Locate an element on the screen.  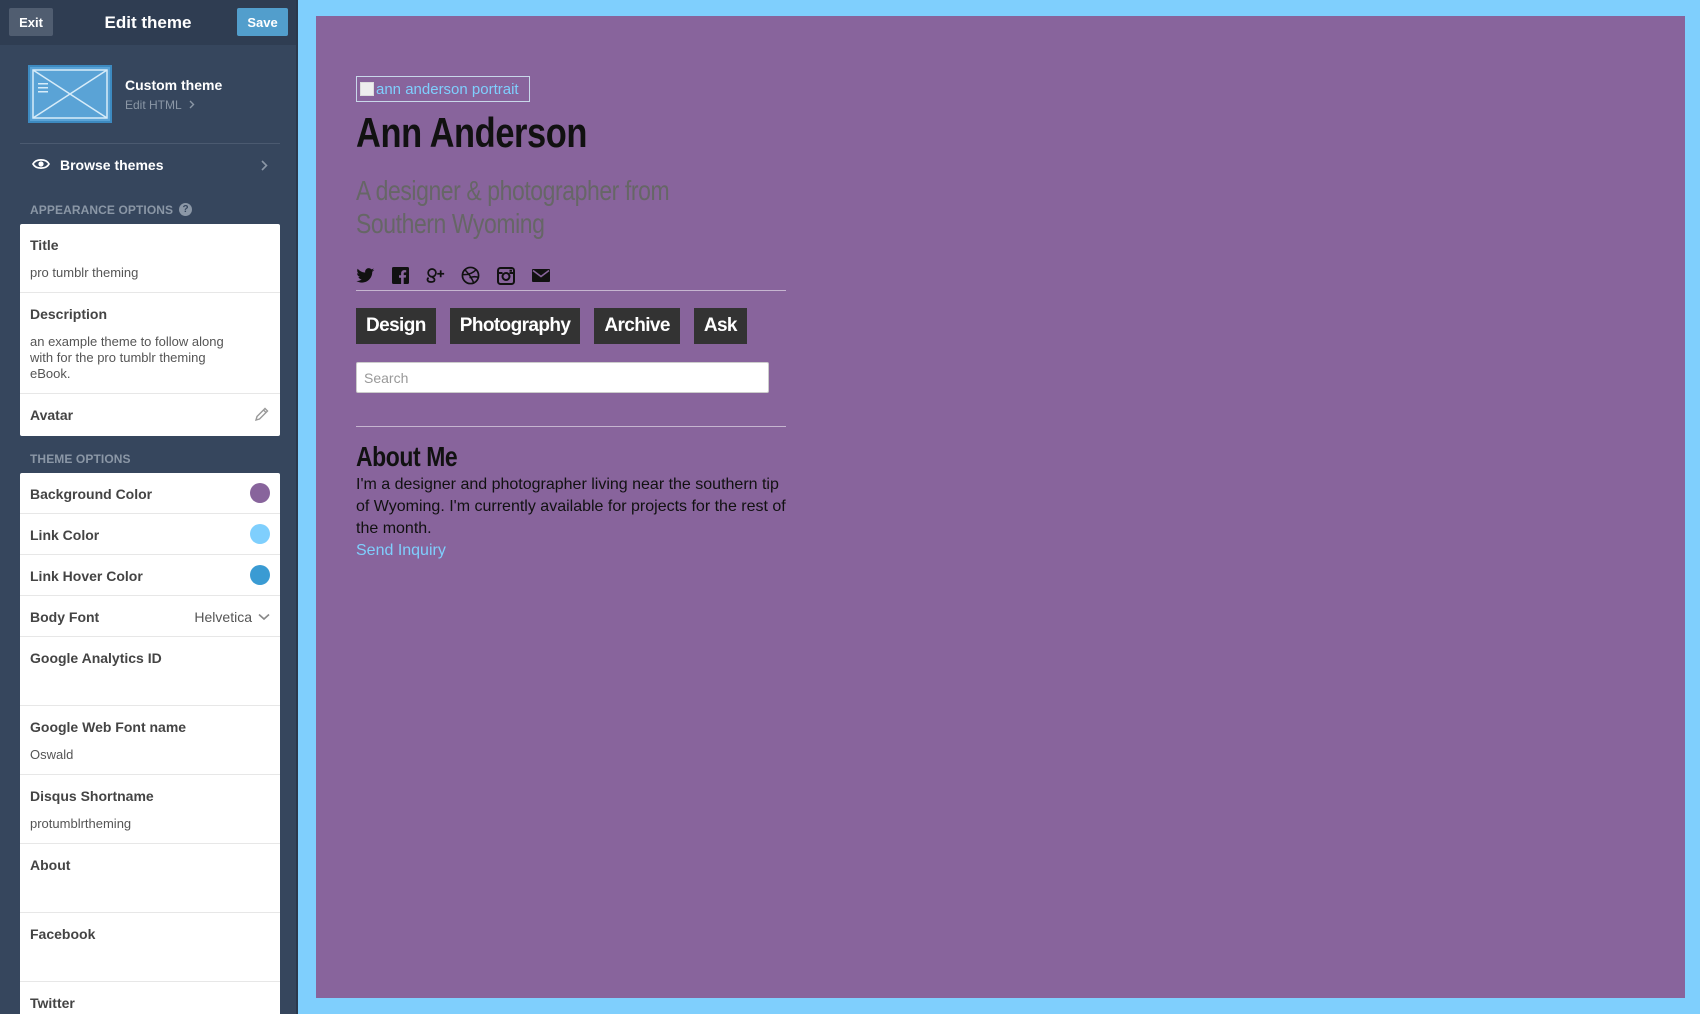
title-field: Title pro tumblr theming is located at coordinates (150, 258).